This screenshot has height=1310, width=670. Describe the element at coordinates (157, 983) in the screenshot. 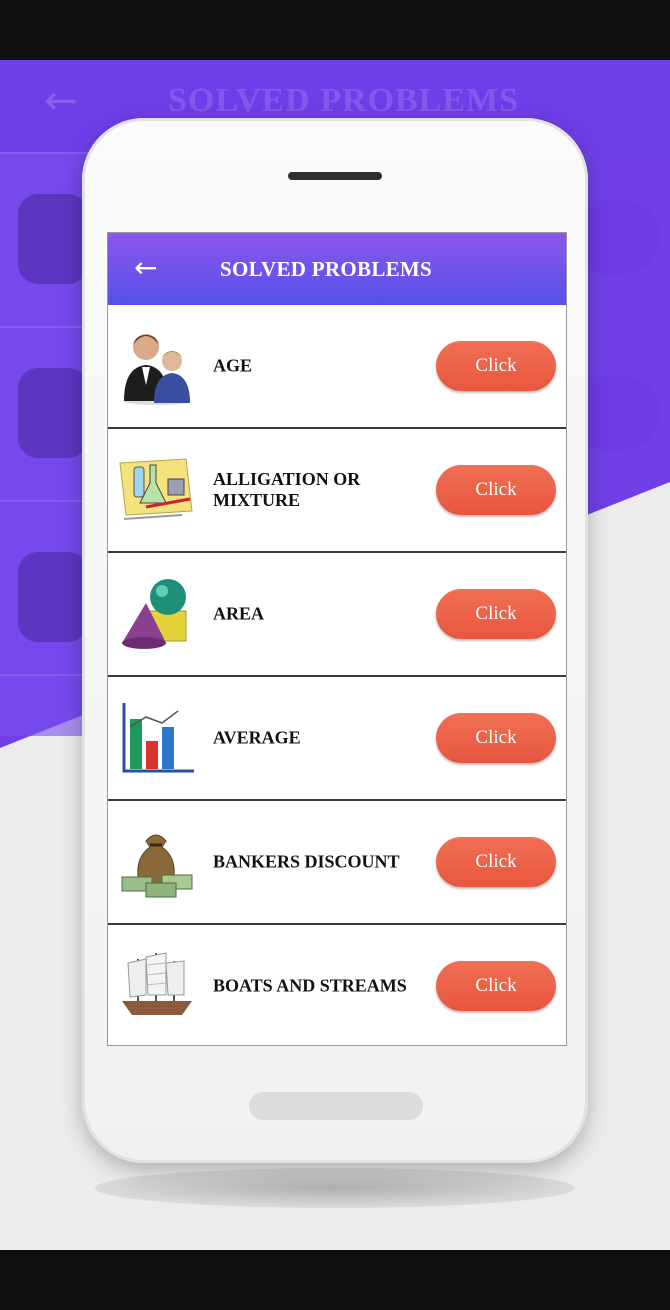

I see `sailing-ship-icon` at that location.